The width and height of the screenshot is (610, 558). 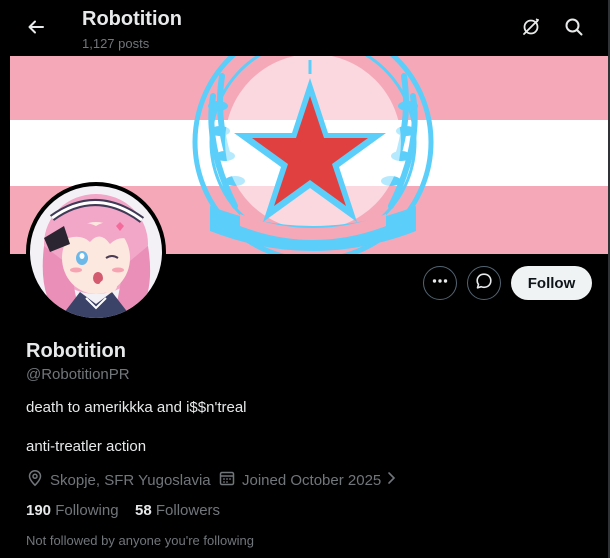 I want to click on user-handle: @RobotitionPR, so click(x=78, y=374).